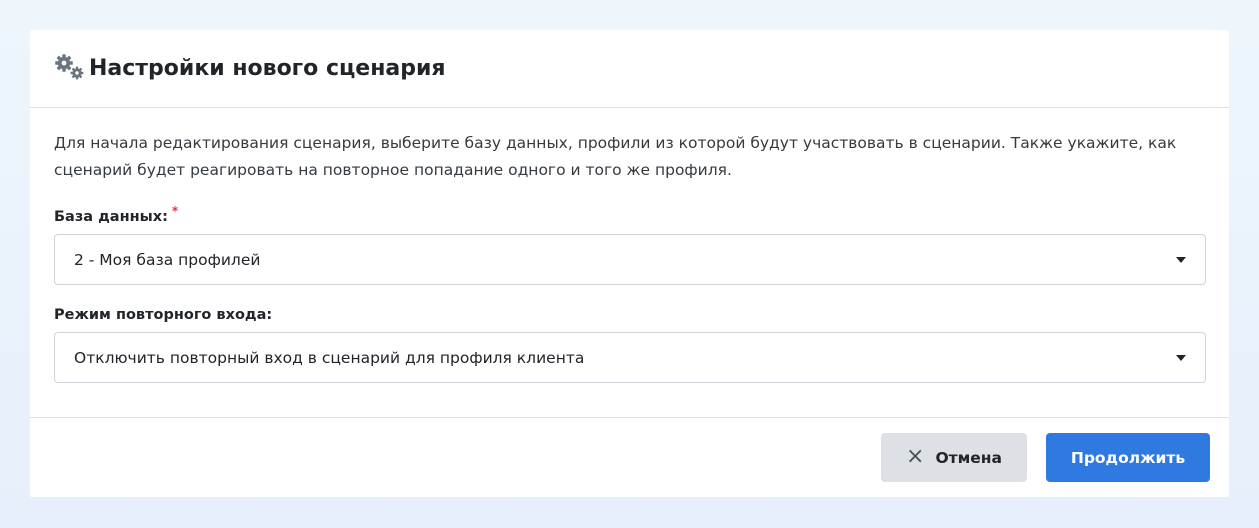 Image resolution: width=1259 pixels, height=528 pixels. Describe the element at coordinates (70, 67) in the screenshot. I see `gears-icon` at that location.